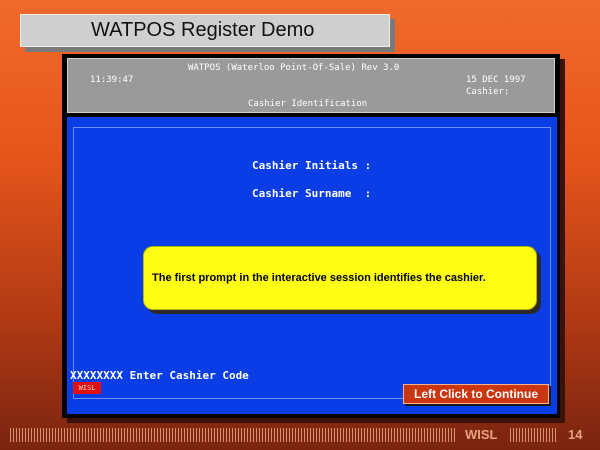  Describe the element at coordinates (311, 193) in the screenshot. I see `cashier-surname-field: Cashier Surname :` at that location.